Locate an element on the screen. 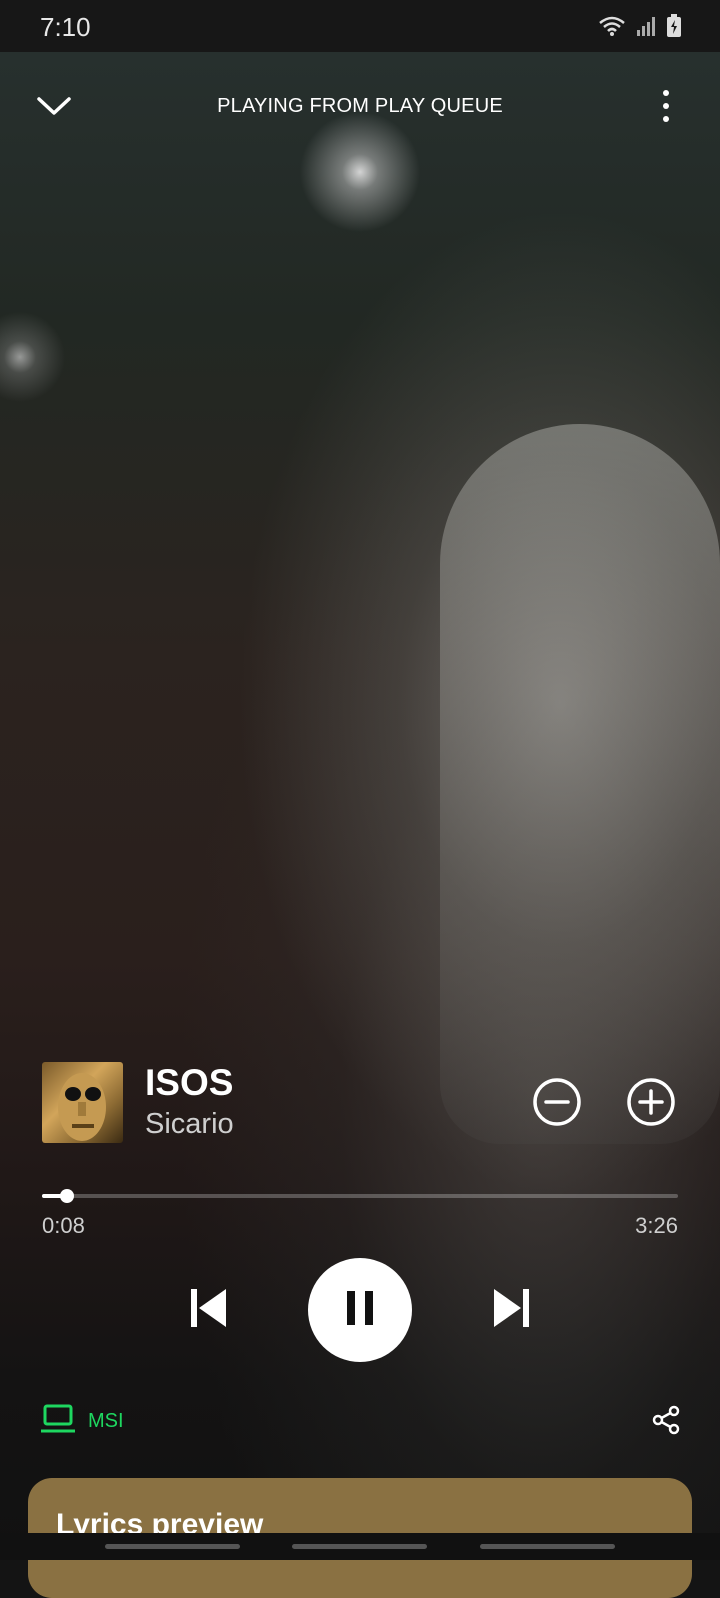 The image size is (720, 1598). system-navigation-bar is located at coordinates (360, 1546).